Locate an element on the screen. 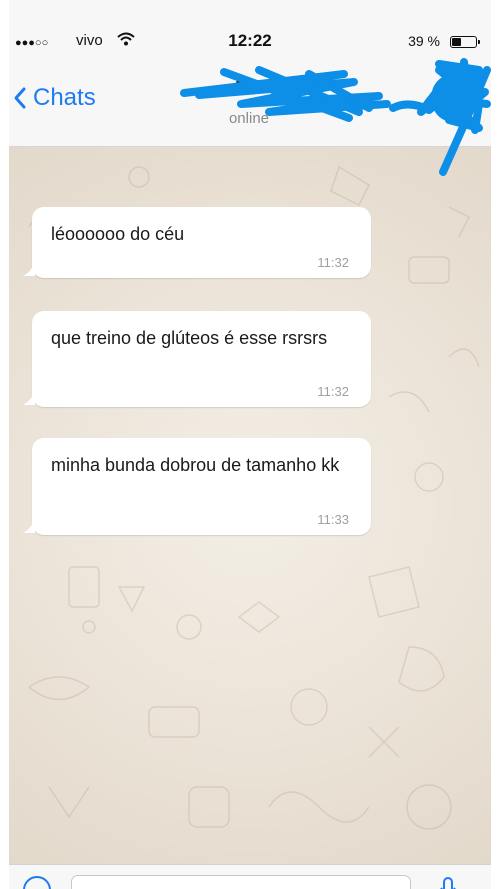 The width and height of the screenshot is (500, 889). battery-icon is located at coordinates (465, 42).